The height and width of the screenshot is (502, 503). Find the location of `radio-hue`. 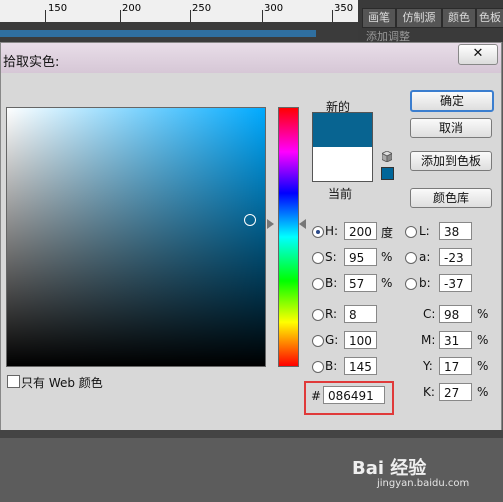

radio-hue is located at coordinates (318, 232).